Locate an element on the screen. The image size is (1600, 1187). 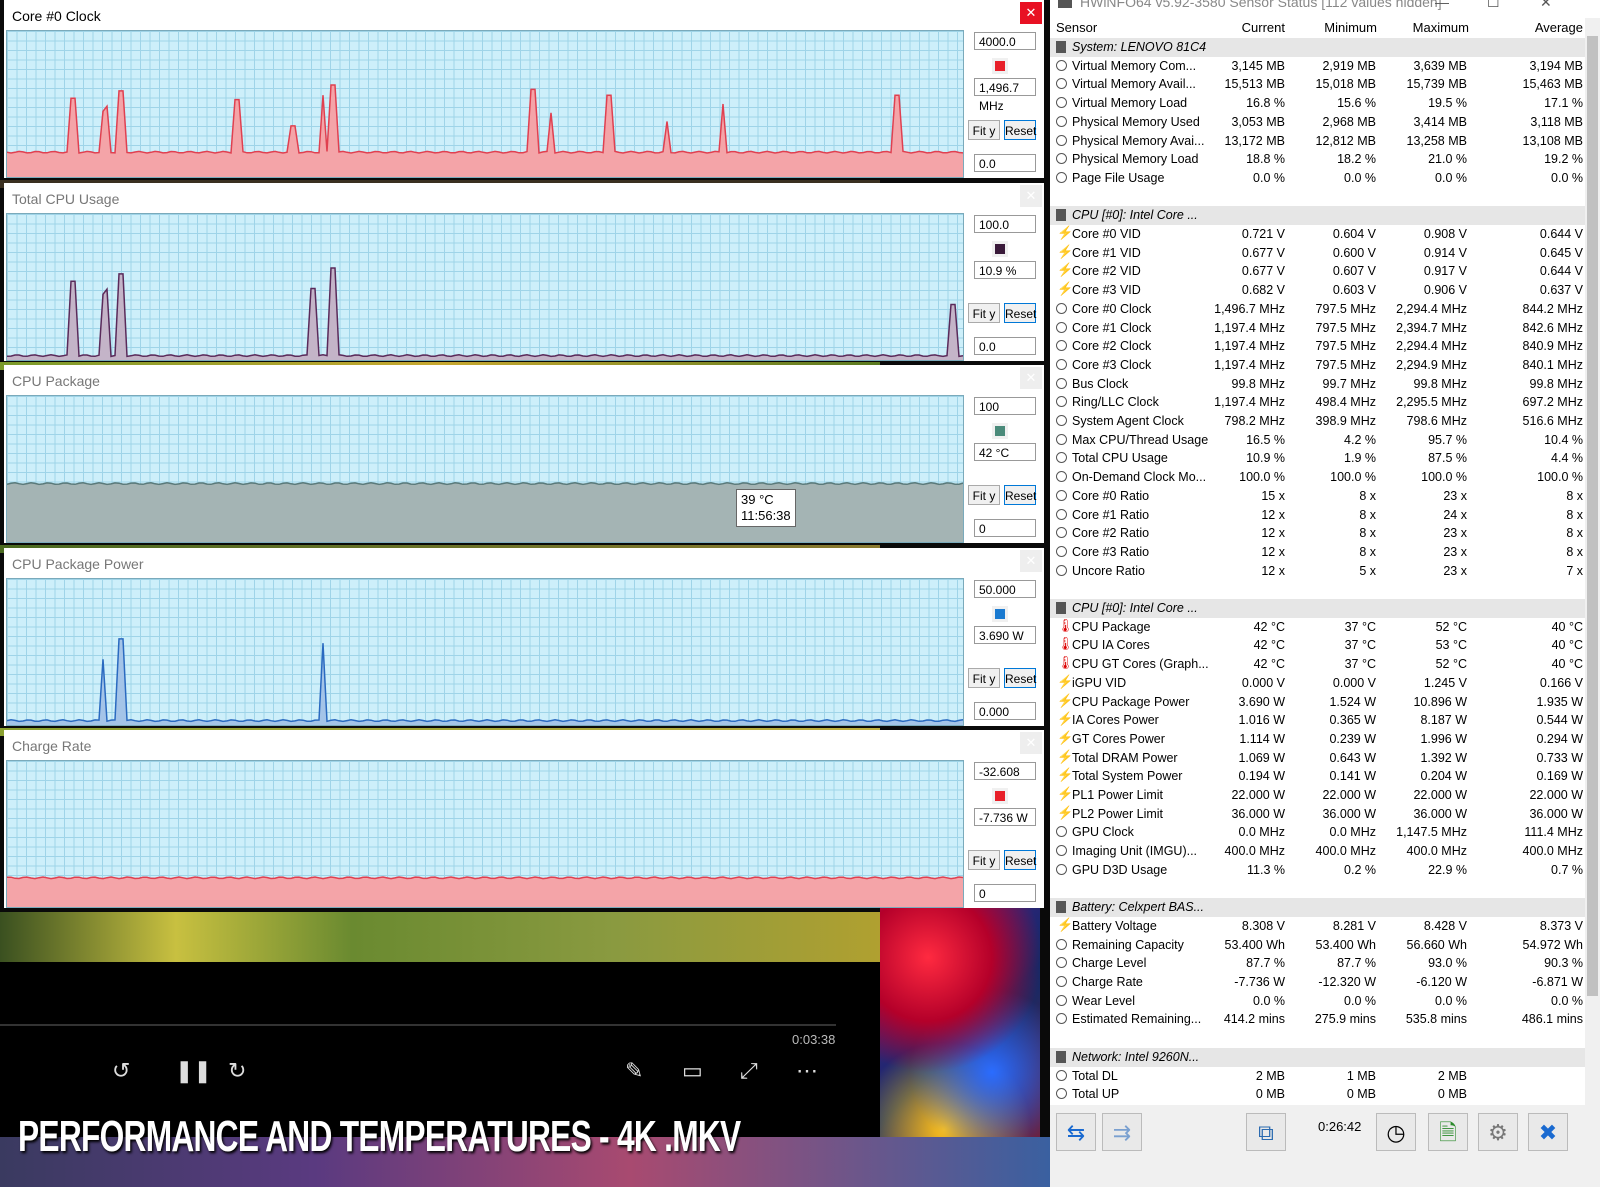
graph-max-field: 4000.0 is located at coordinates (1005, 41).